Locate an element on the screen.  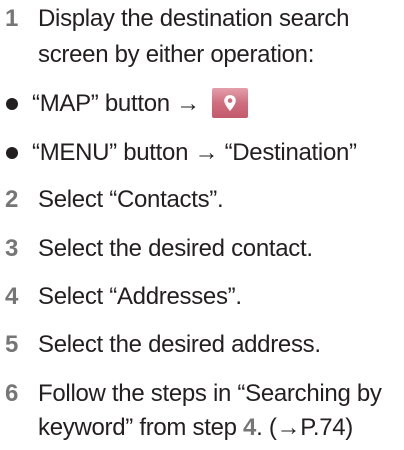
step-text: Select “Contacts”. is located at coordinates (131, 199).